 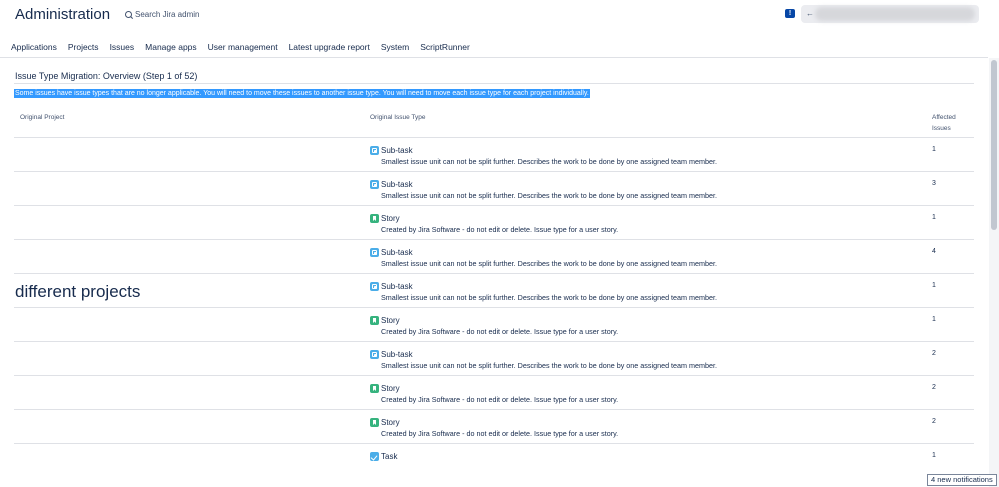 What do you see at coordinates (42, 117) in the screenshot?
I see `column-header-original-project: Original Project` at bounding box center [42, 117].